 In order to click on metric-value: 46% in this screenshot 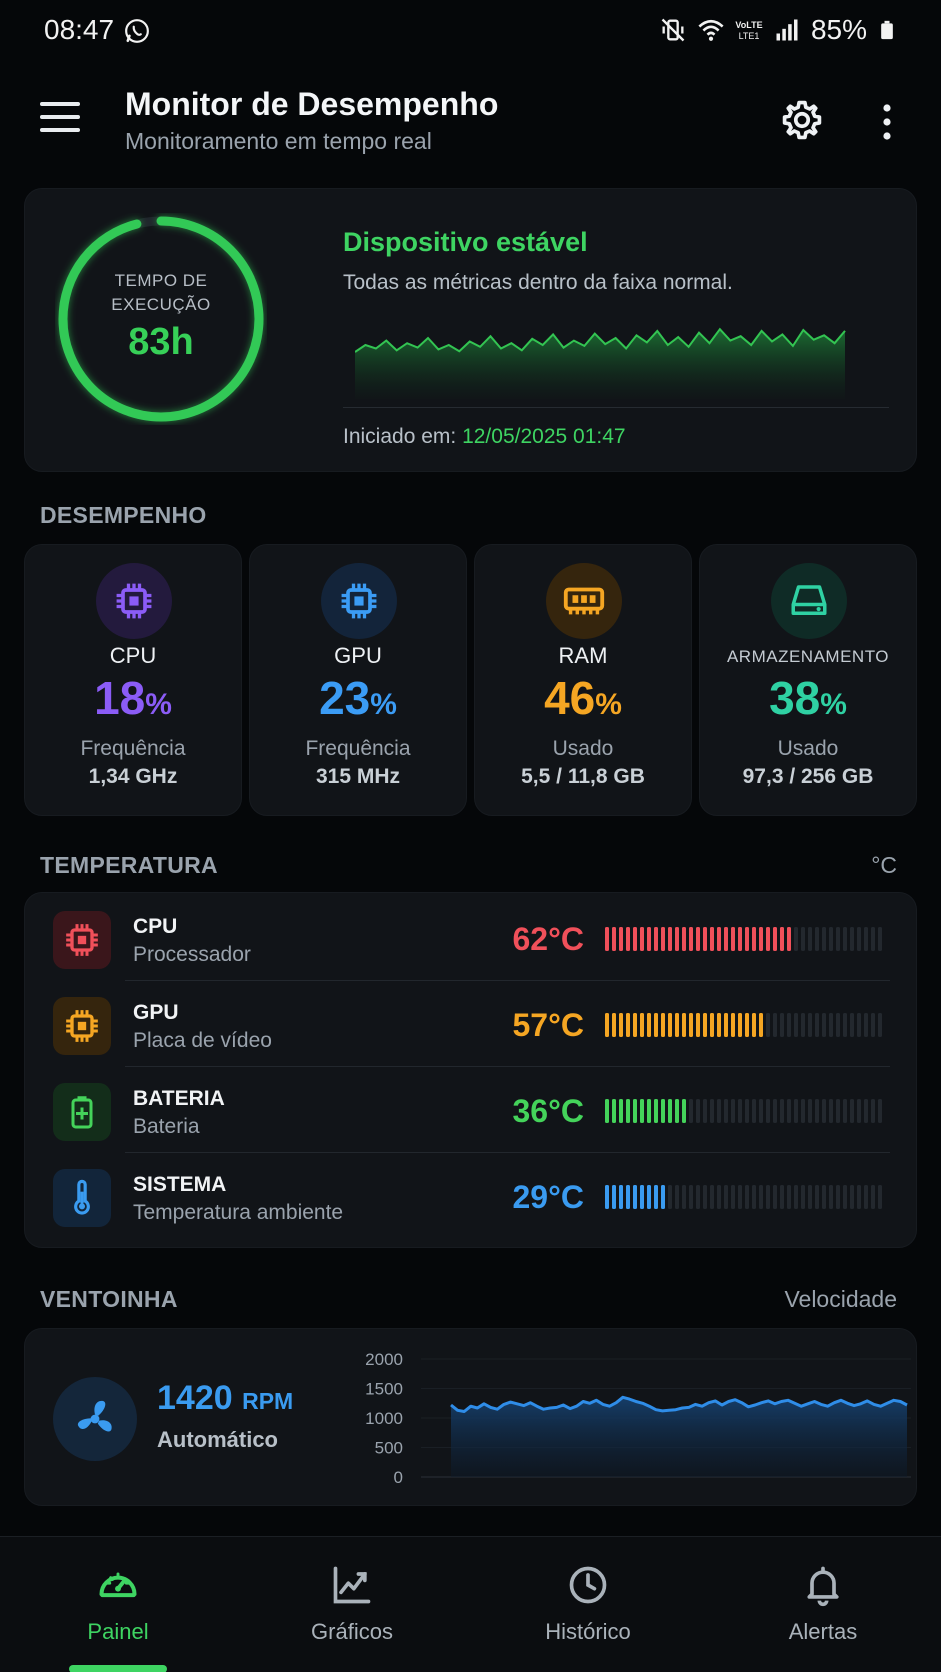, I will do `click(583, 698)`.